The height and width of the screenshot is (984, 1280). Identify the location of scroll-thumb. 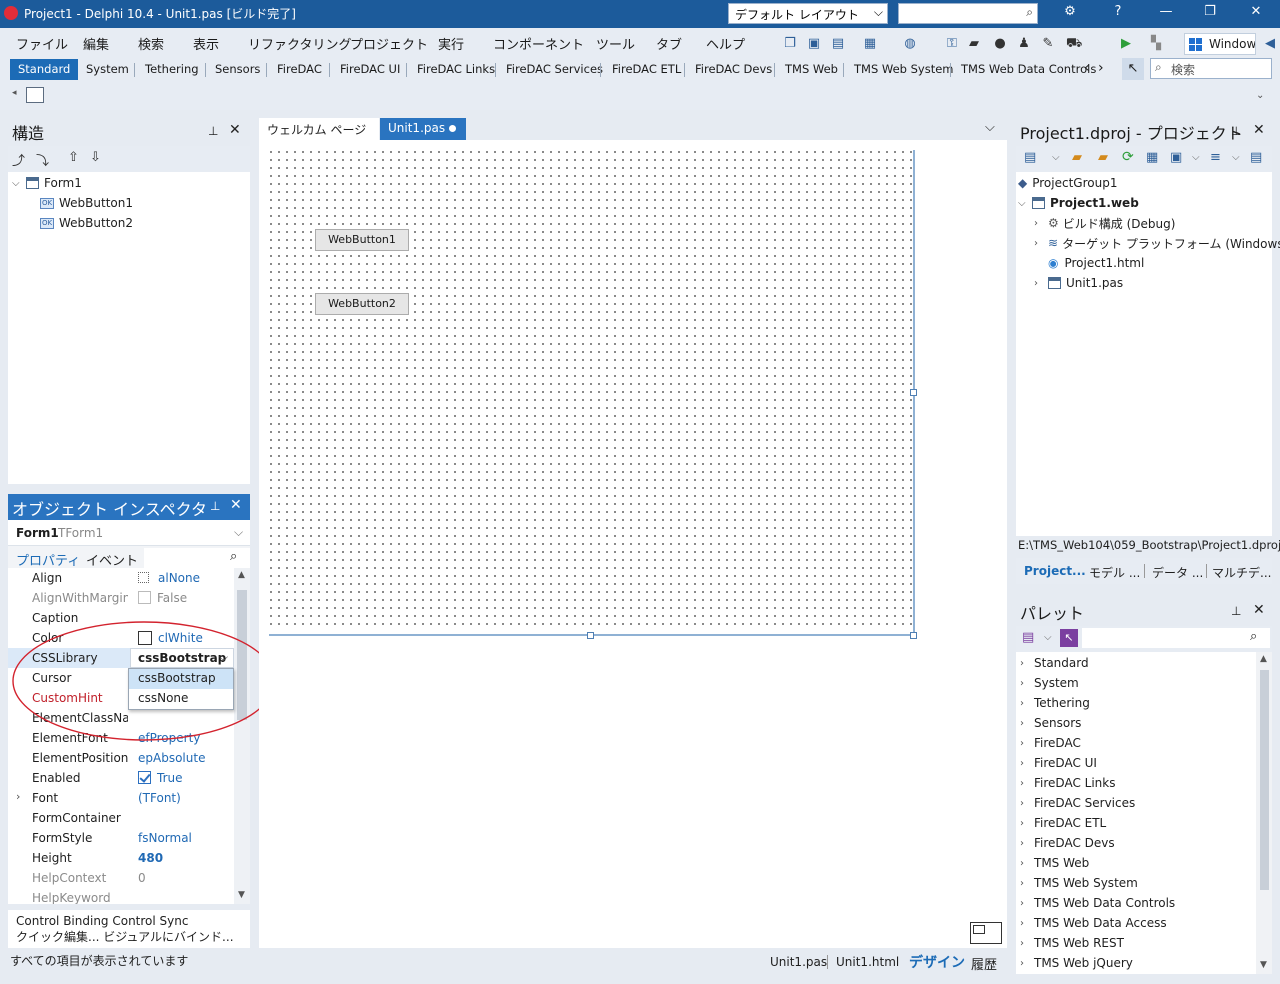
(1264, 780).